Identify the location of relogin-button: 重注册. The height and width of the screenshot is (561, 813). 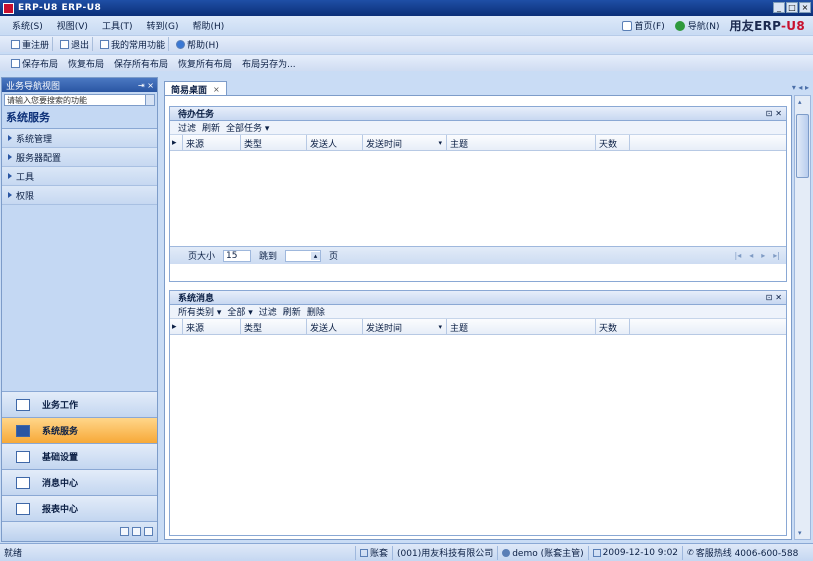
(31, 44).